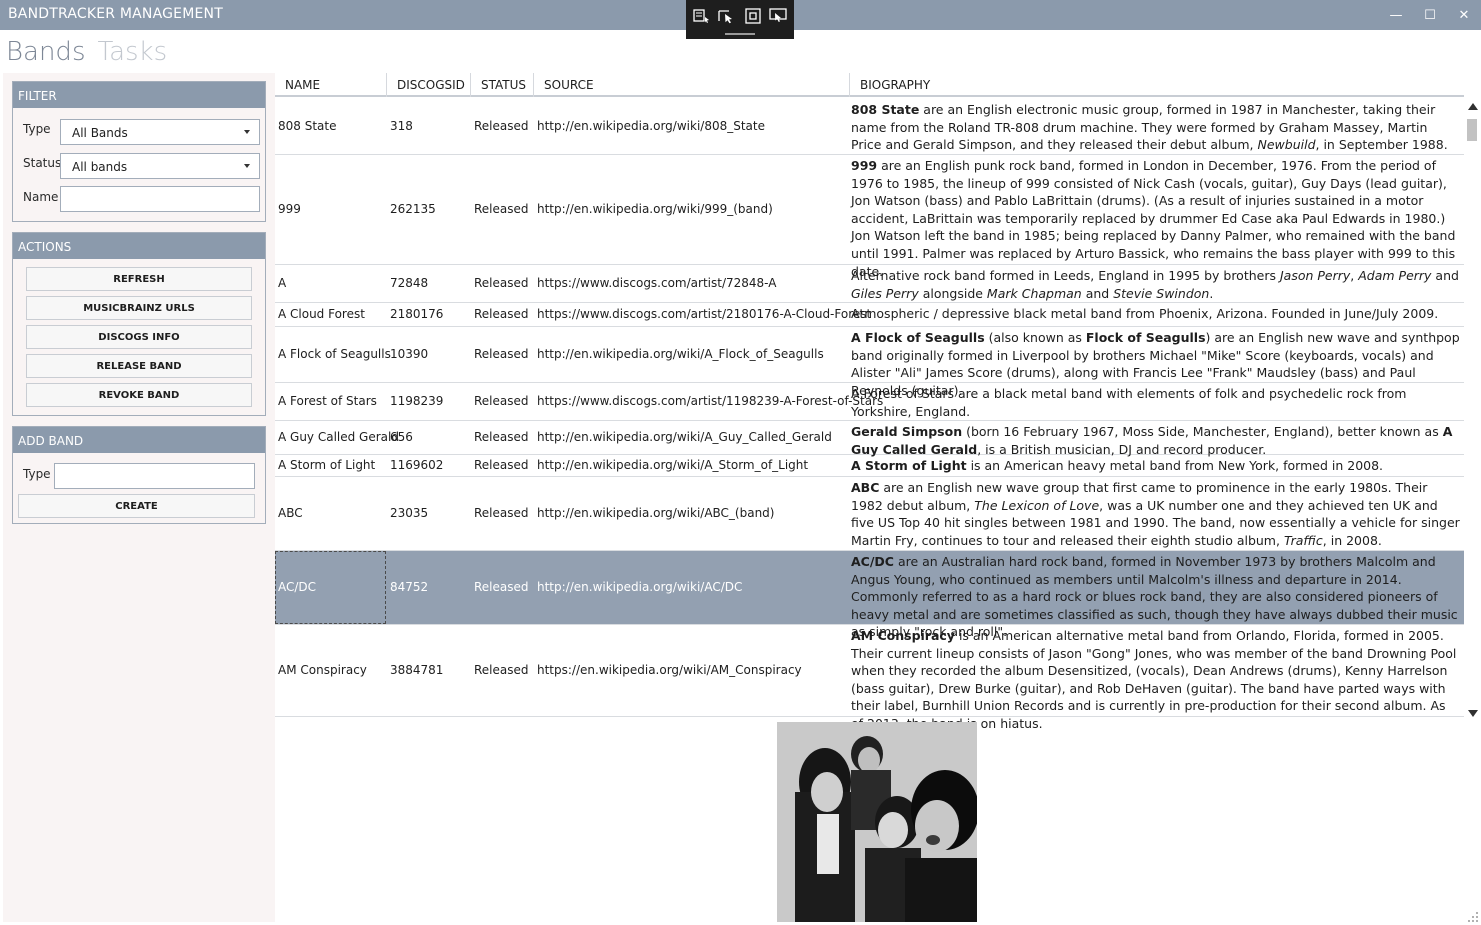  I want to click on add-band-type-input, so click(154, 476).